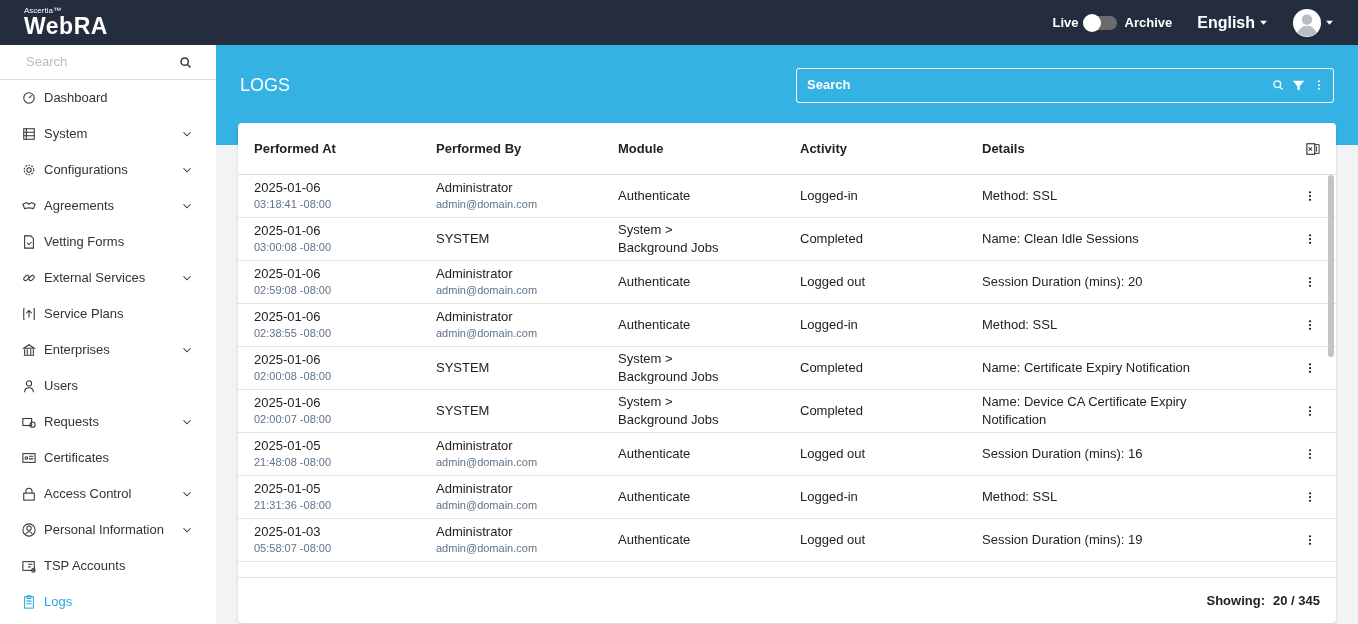  Describe the element at coordinates (1084, 410) in the screenshot. I see `details-text: Name: Device CA Certificate Expiry Notification` at that location.